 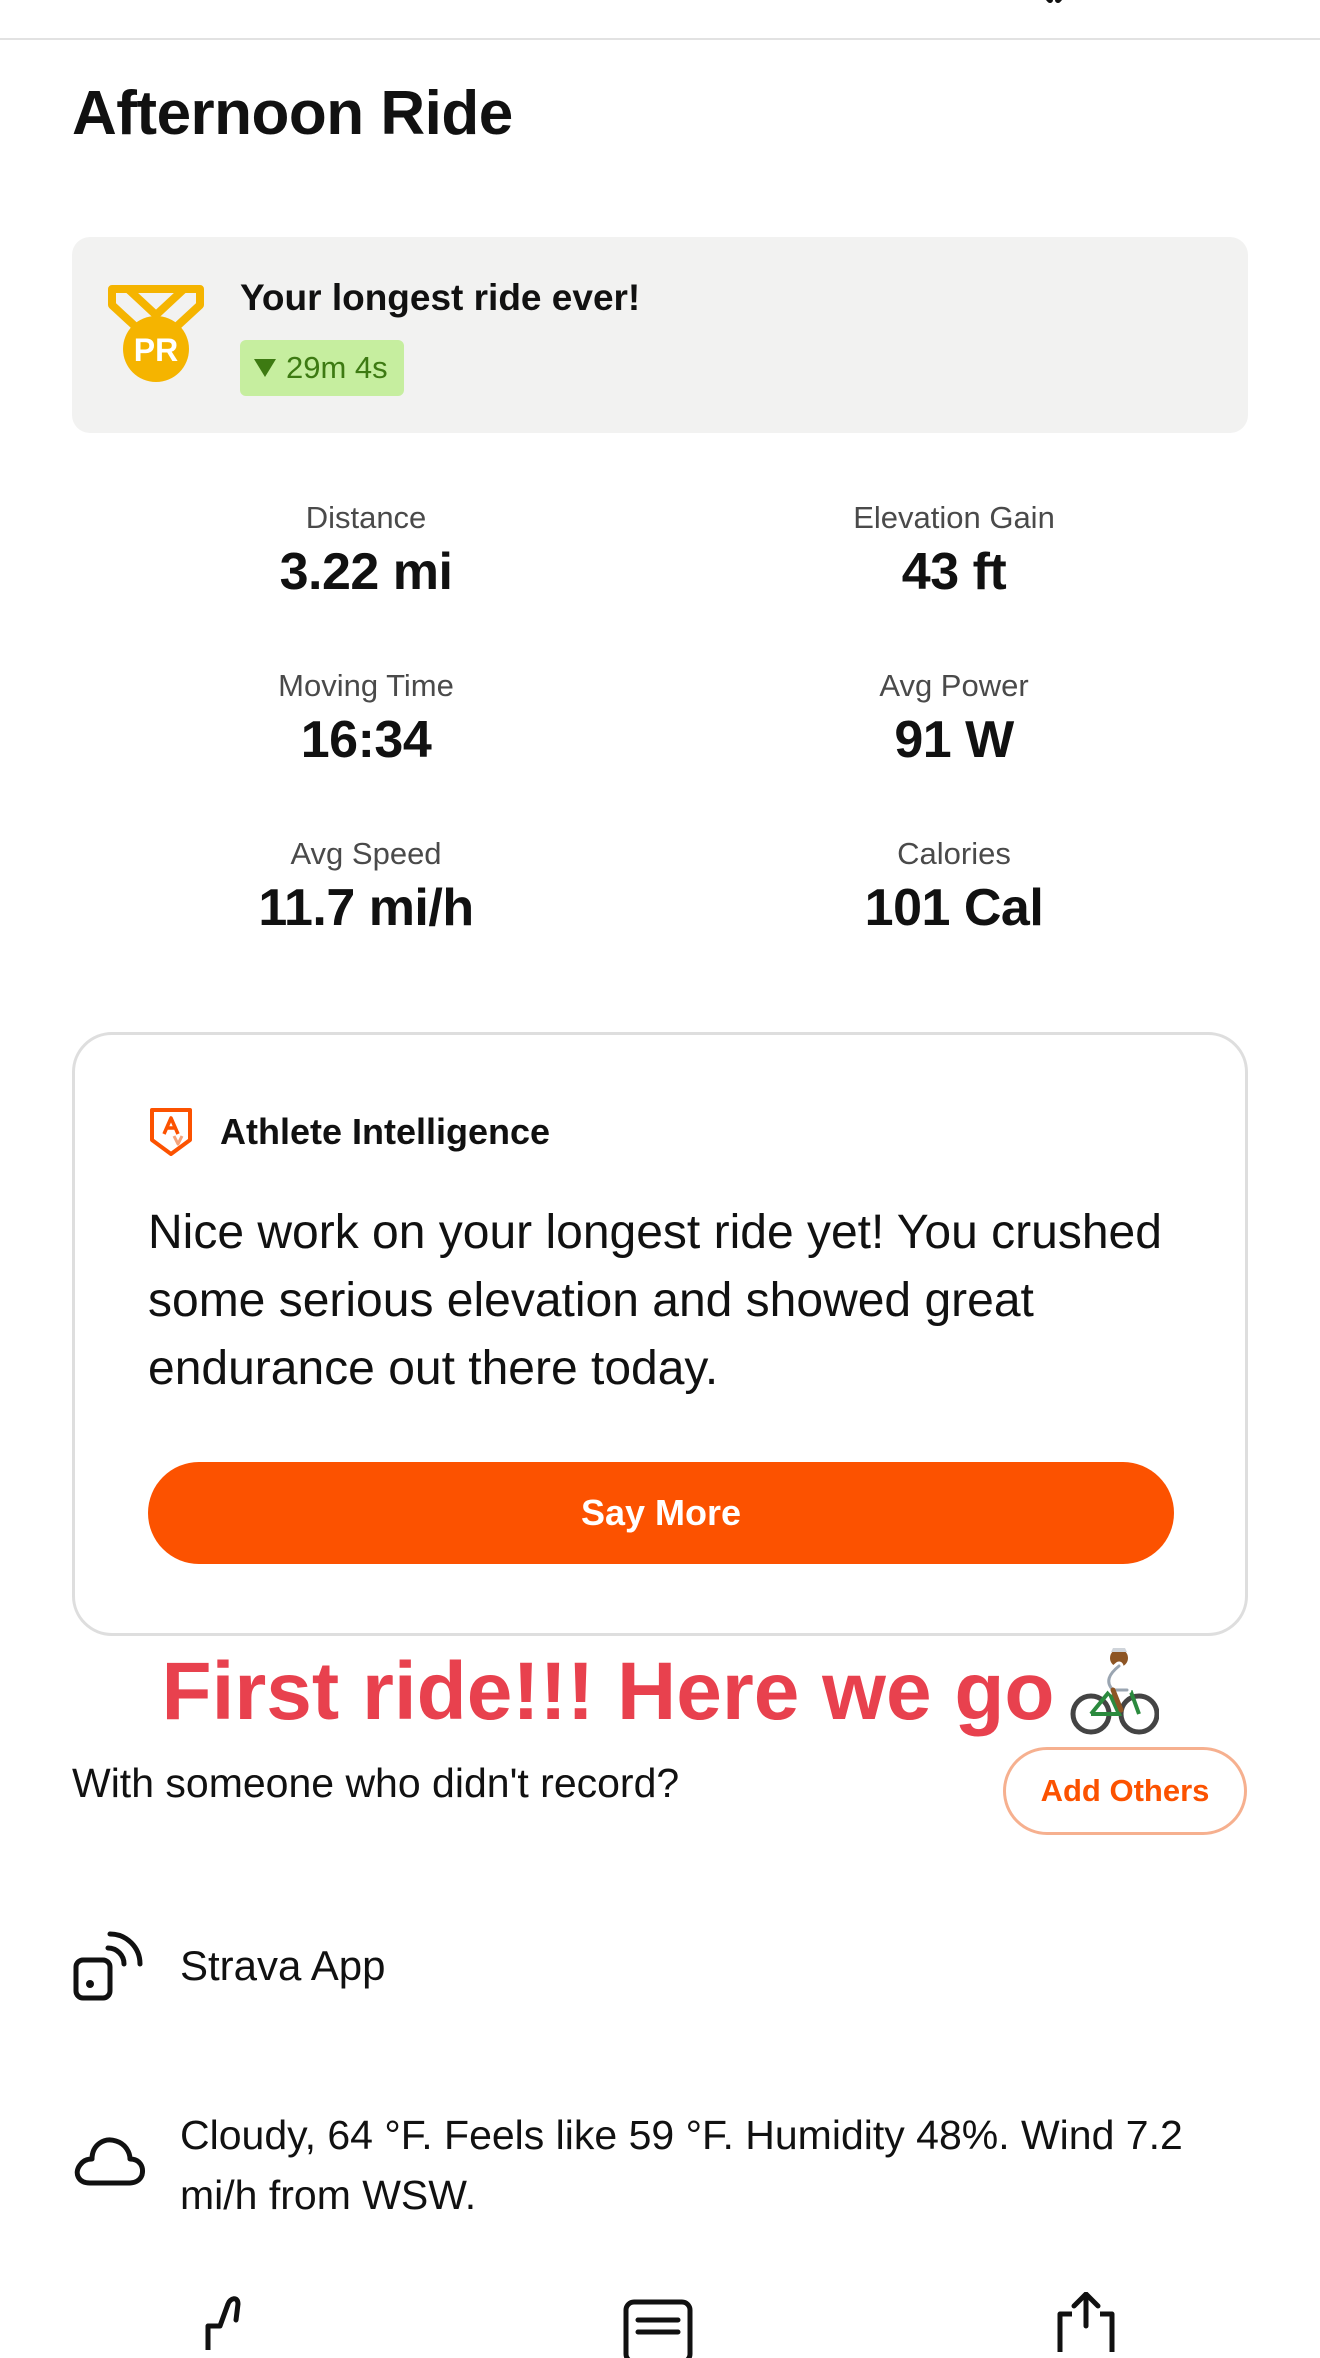 I want to click on close-icon, so click(x=1054, y=6).